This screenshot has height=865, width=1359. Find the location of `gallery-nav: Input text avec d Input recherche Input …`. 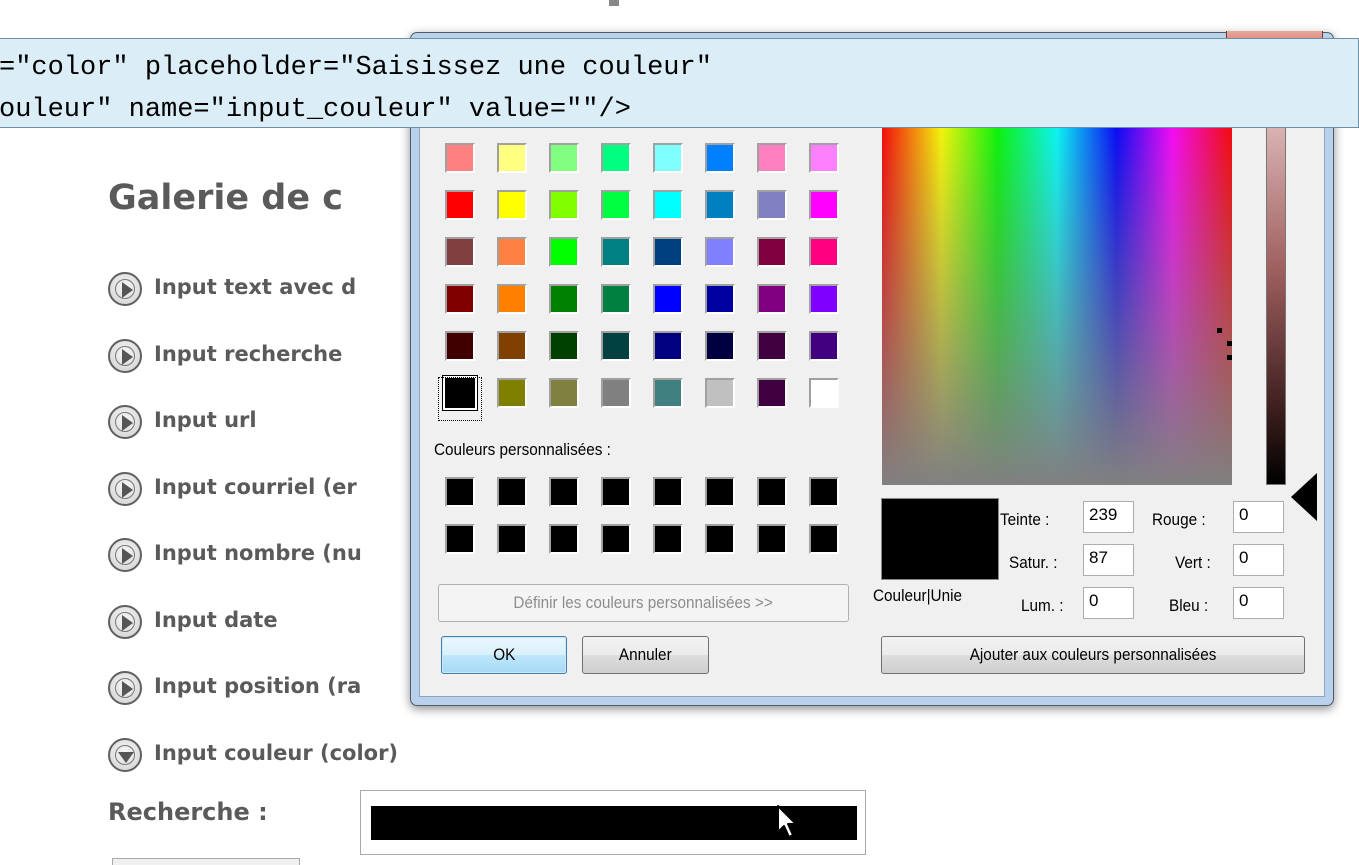

gallery-nav: Input text avec d Input recherche Input … is located at coordinates (253, 528).